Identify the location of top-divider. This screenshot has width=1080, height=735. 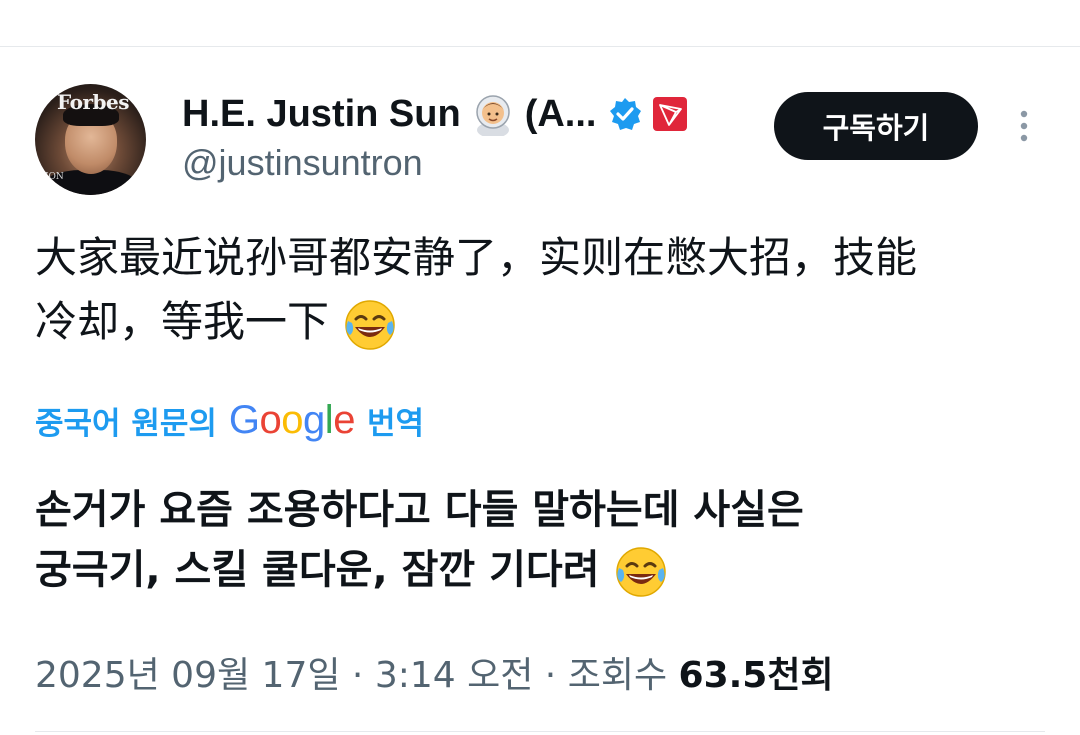
(540, 46).